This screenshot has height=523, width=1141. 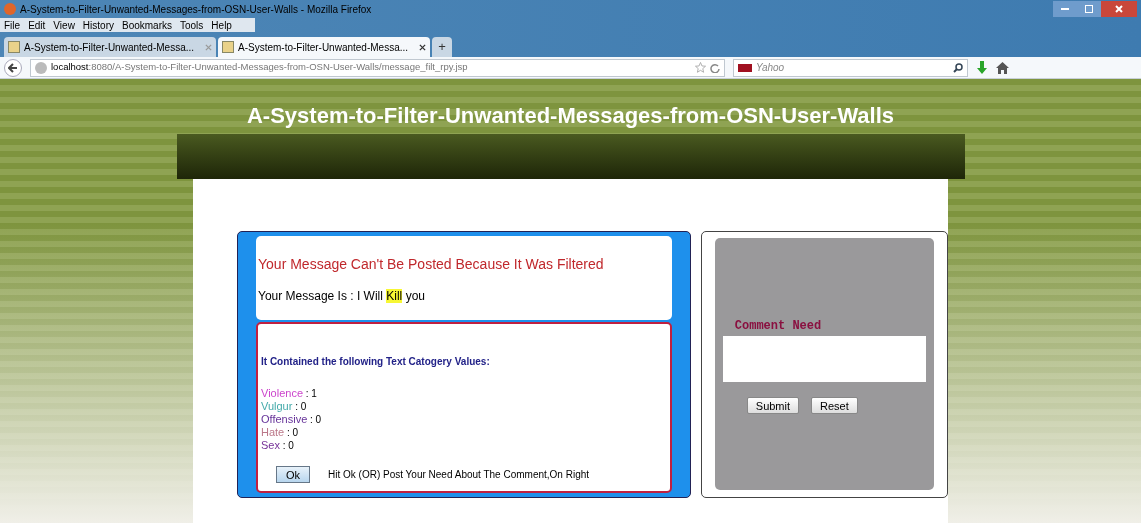 What do you see at coordinates (778, 326) in the screenshot?
I see `comment-label: Comment Need` at bounding box center [778, 326].